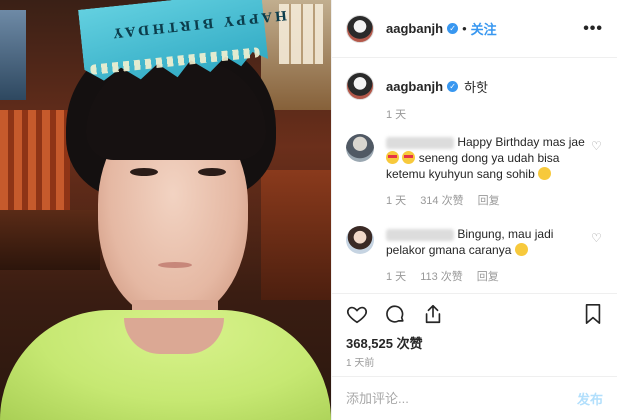 The height and width of the screenshot is (420, 617). What do you see at coordinates (461, 398) in the screenshot?
I see `comment-input` at bounding box center [461, 398].